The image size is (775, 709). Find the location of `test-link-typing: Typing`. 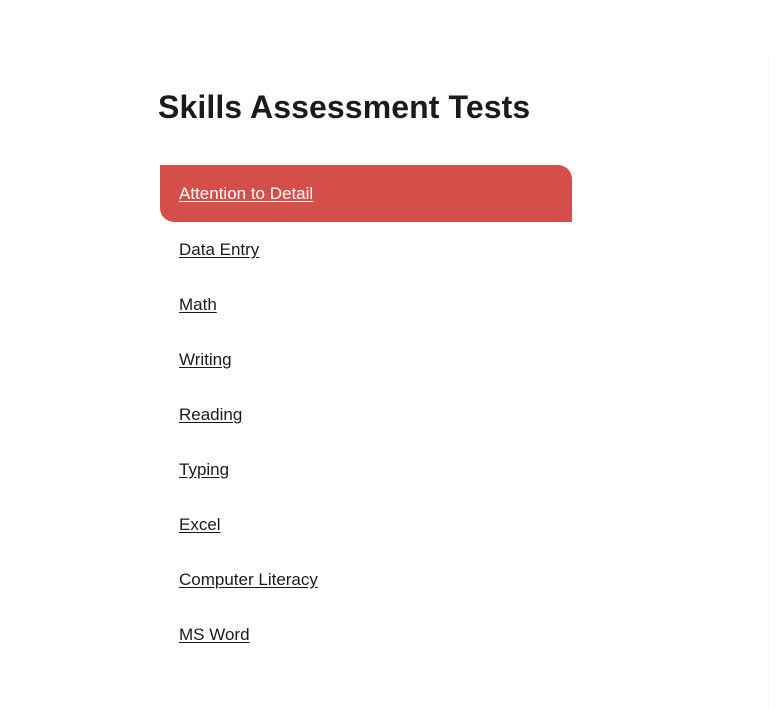

test-link-typing: Typing is located at coordinates (204, 470).